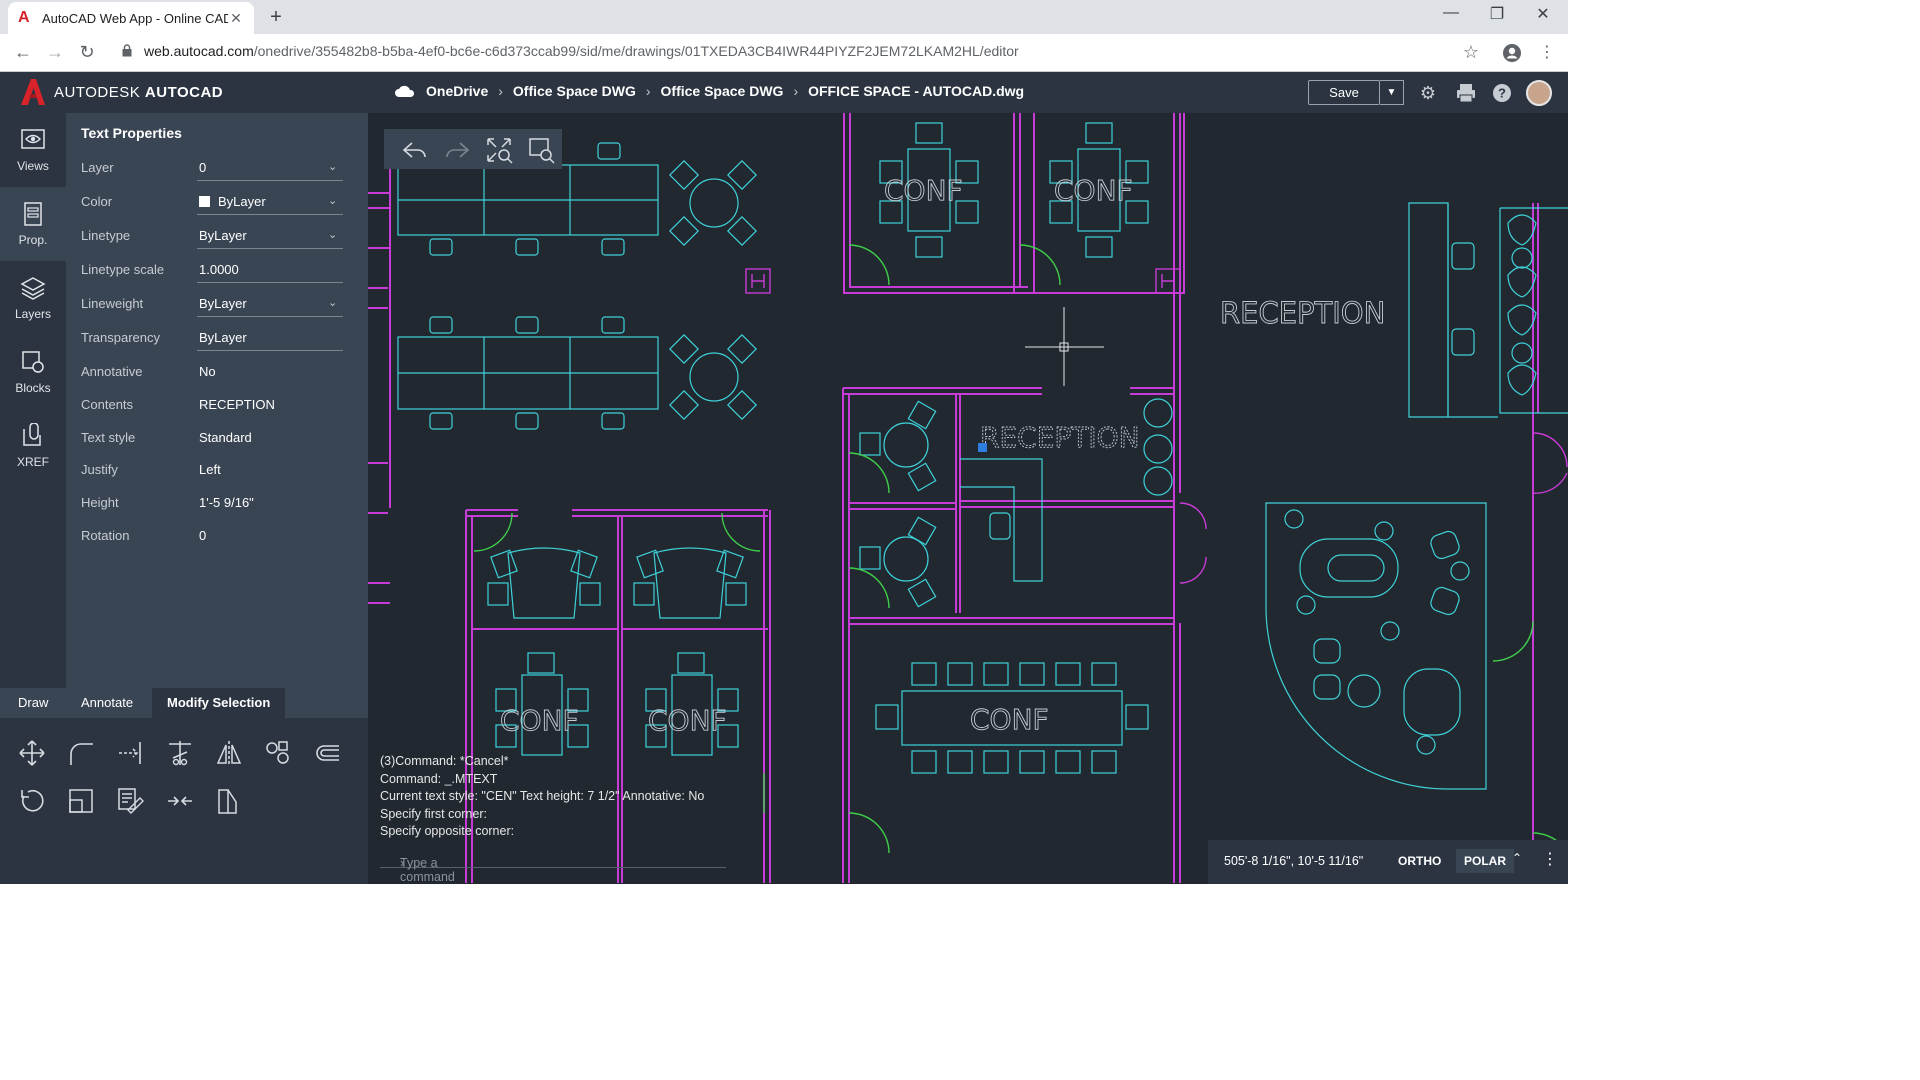 This screenshot has height=1080, width=1920. What do you see at coordinates (1497, 14) in the screenshot?
I see `restore-window-icon: ❐` at bounding box center [1497, 14].